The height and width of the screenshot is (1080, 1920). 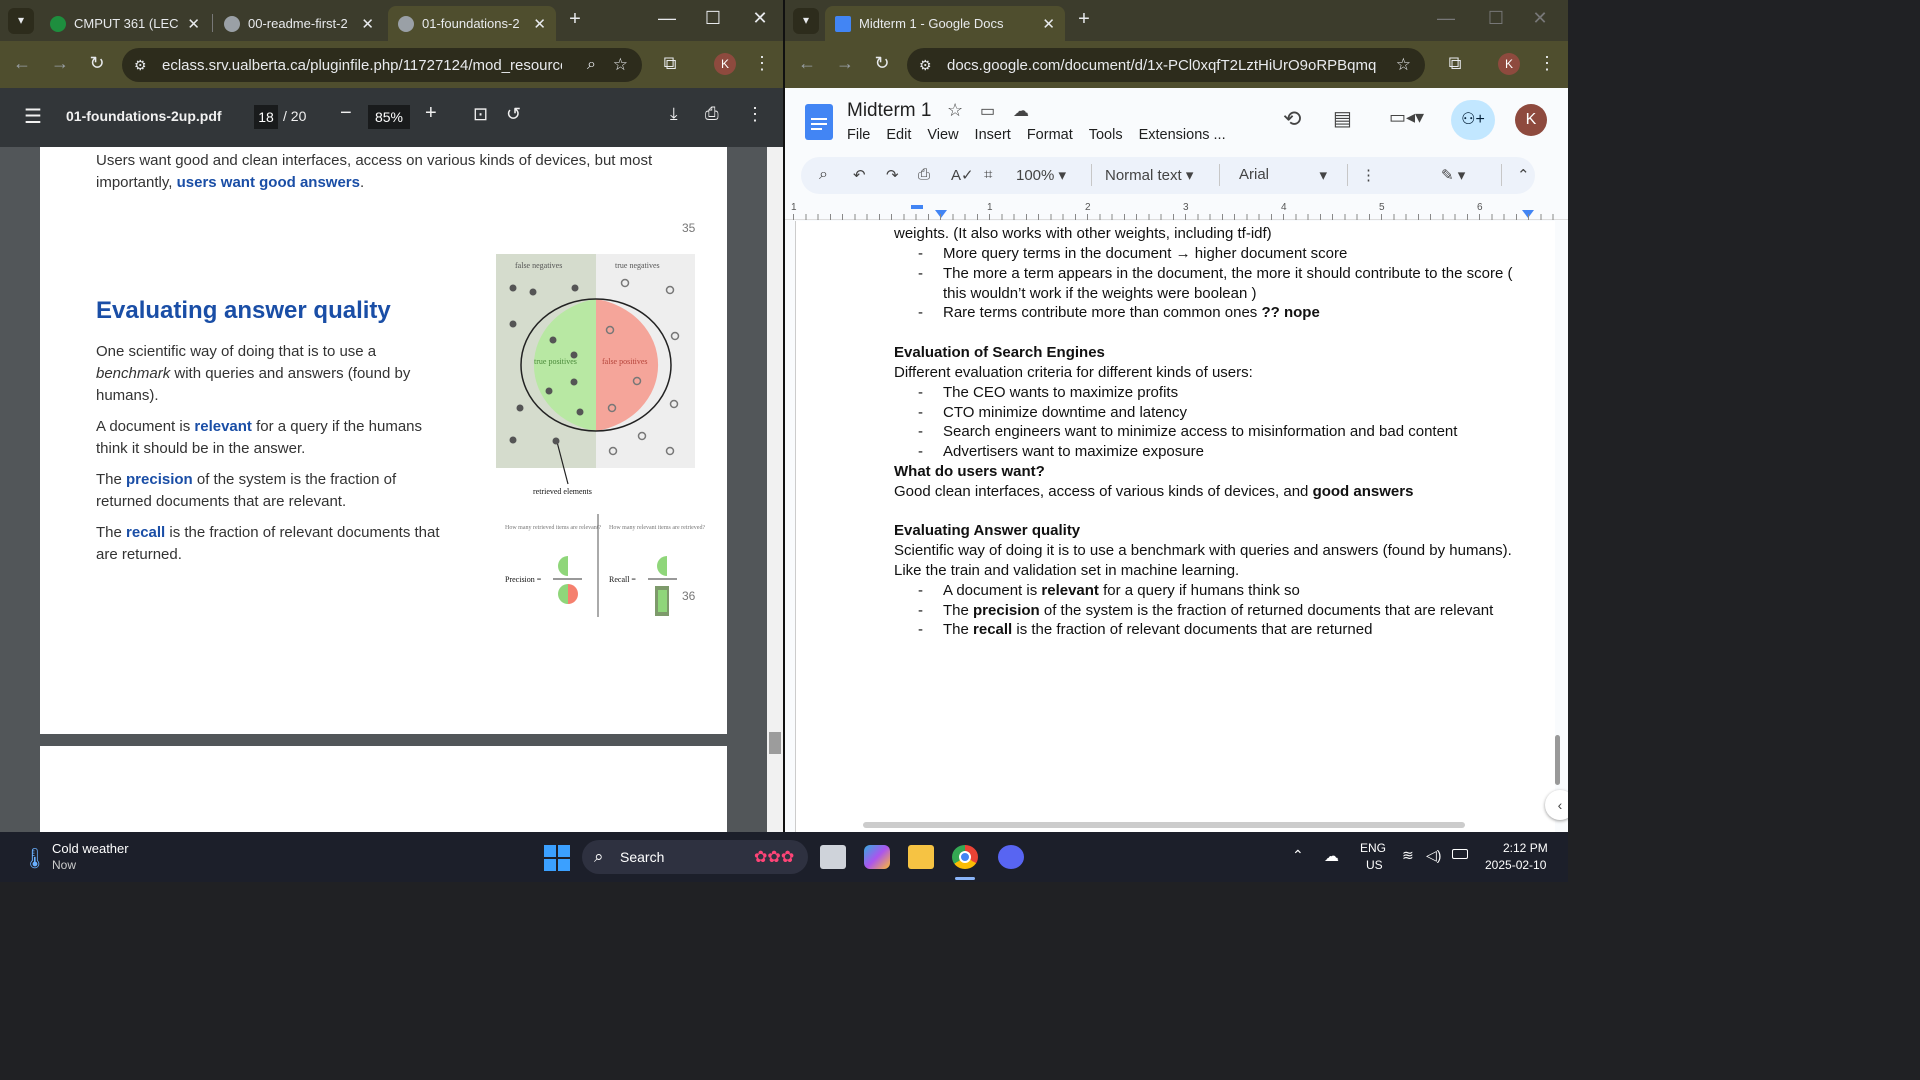 What do you see at coordinates (1523, 175) in the screenshot?
I see `collapse-toolbar-icon: ⌃` at bounding box center [1523, 175].